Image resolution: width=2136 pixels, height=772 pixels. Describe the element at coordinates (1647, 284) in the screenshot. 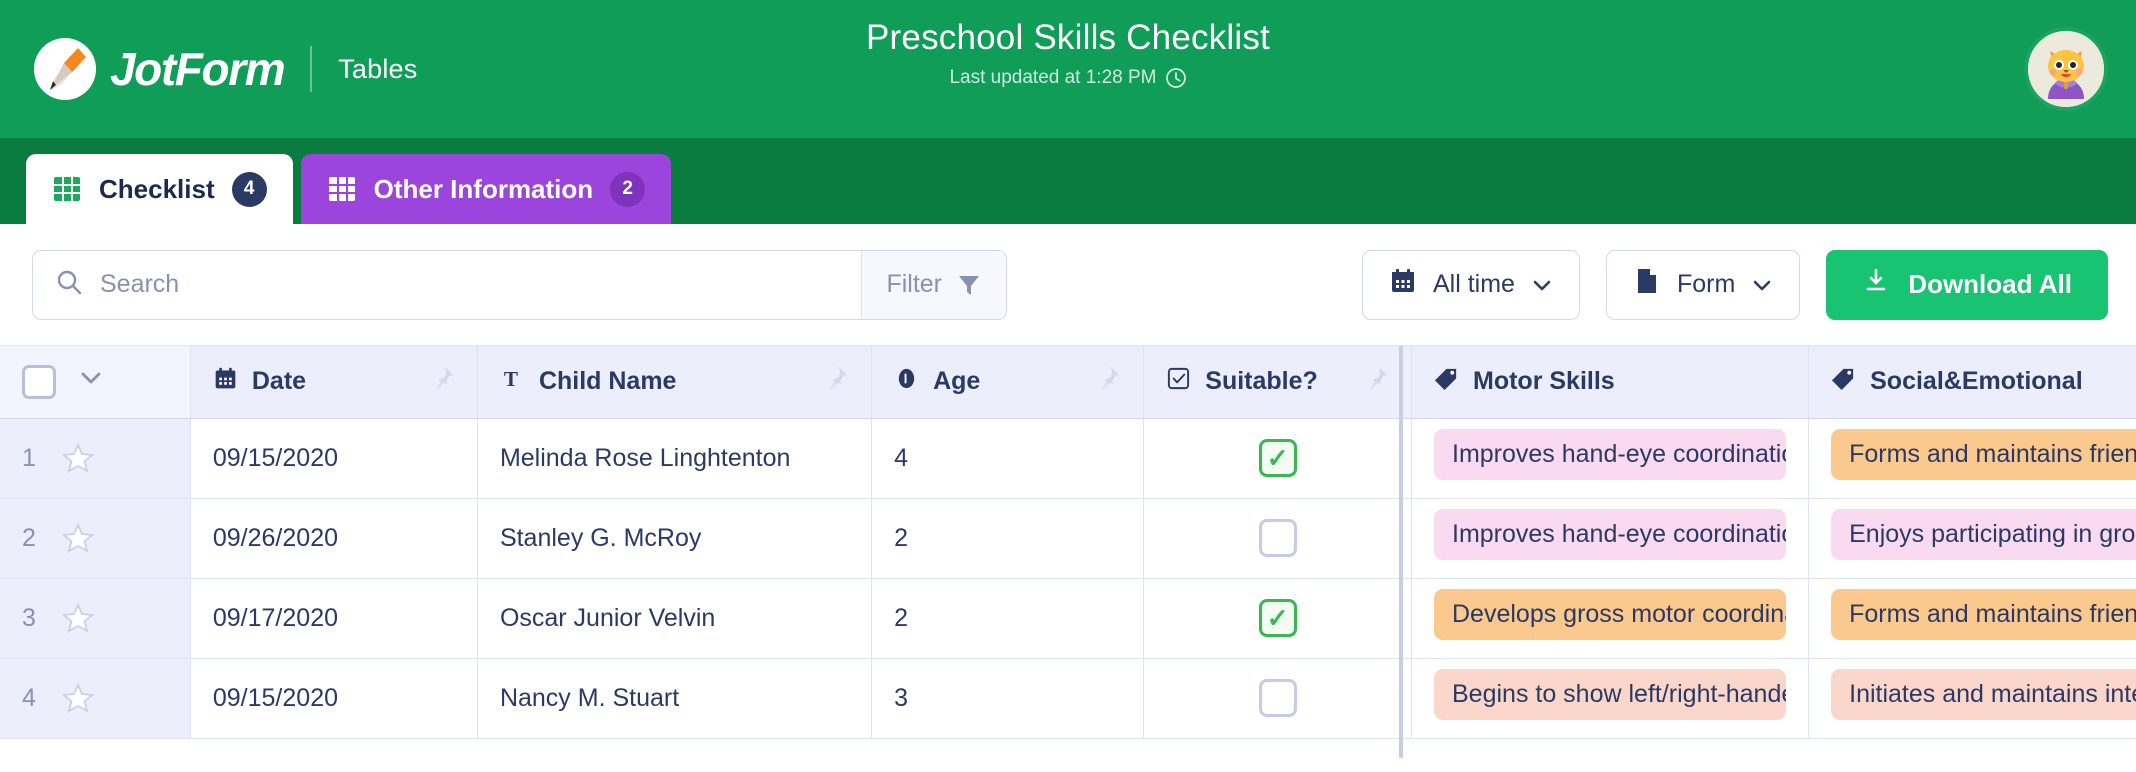

I see `document-icon` at that location.